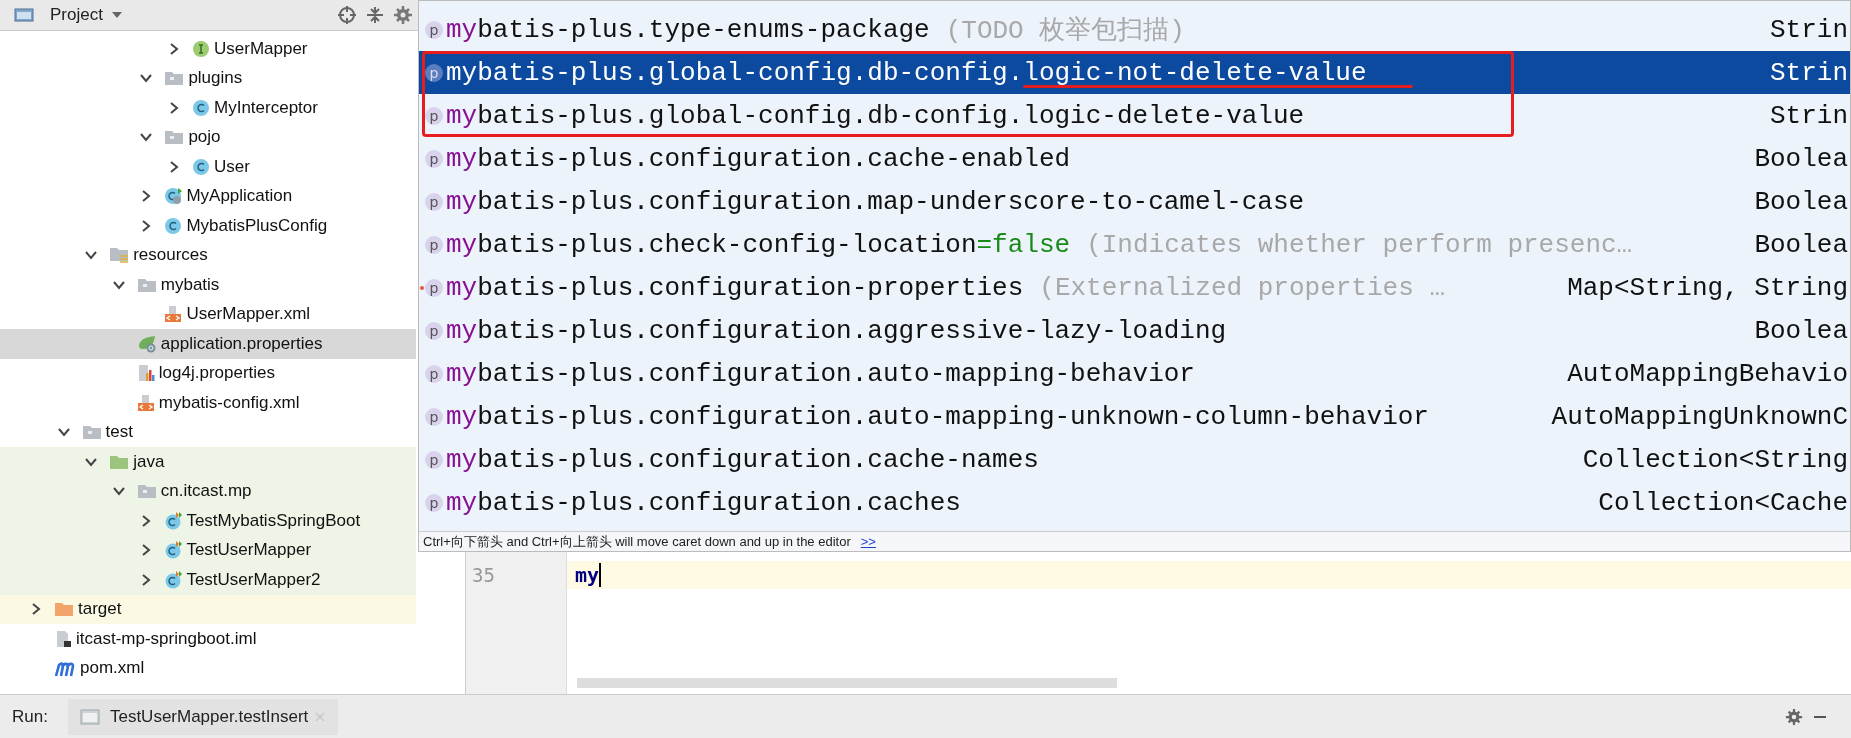  I want to click on tree-item-label: mybatis-config.xml, so click(229, 402).